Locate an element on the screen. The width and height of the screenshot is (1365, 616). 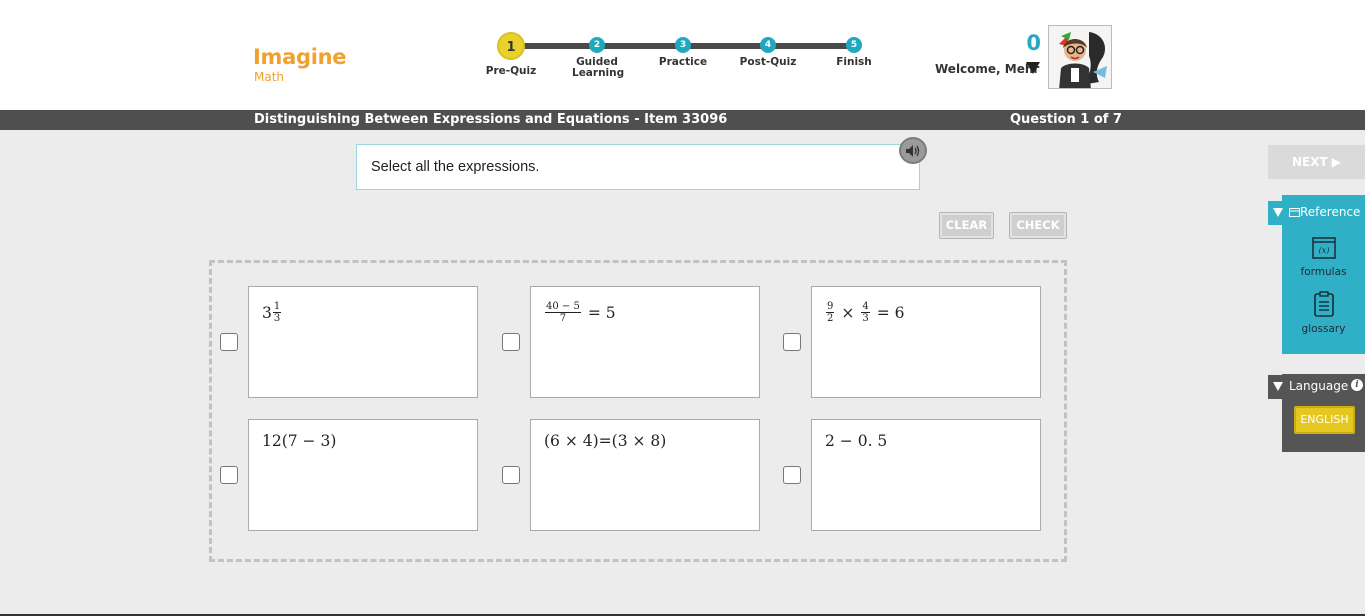
denominator: 2 is located at coordinates (830, 318).